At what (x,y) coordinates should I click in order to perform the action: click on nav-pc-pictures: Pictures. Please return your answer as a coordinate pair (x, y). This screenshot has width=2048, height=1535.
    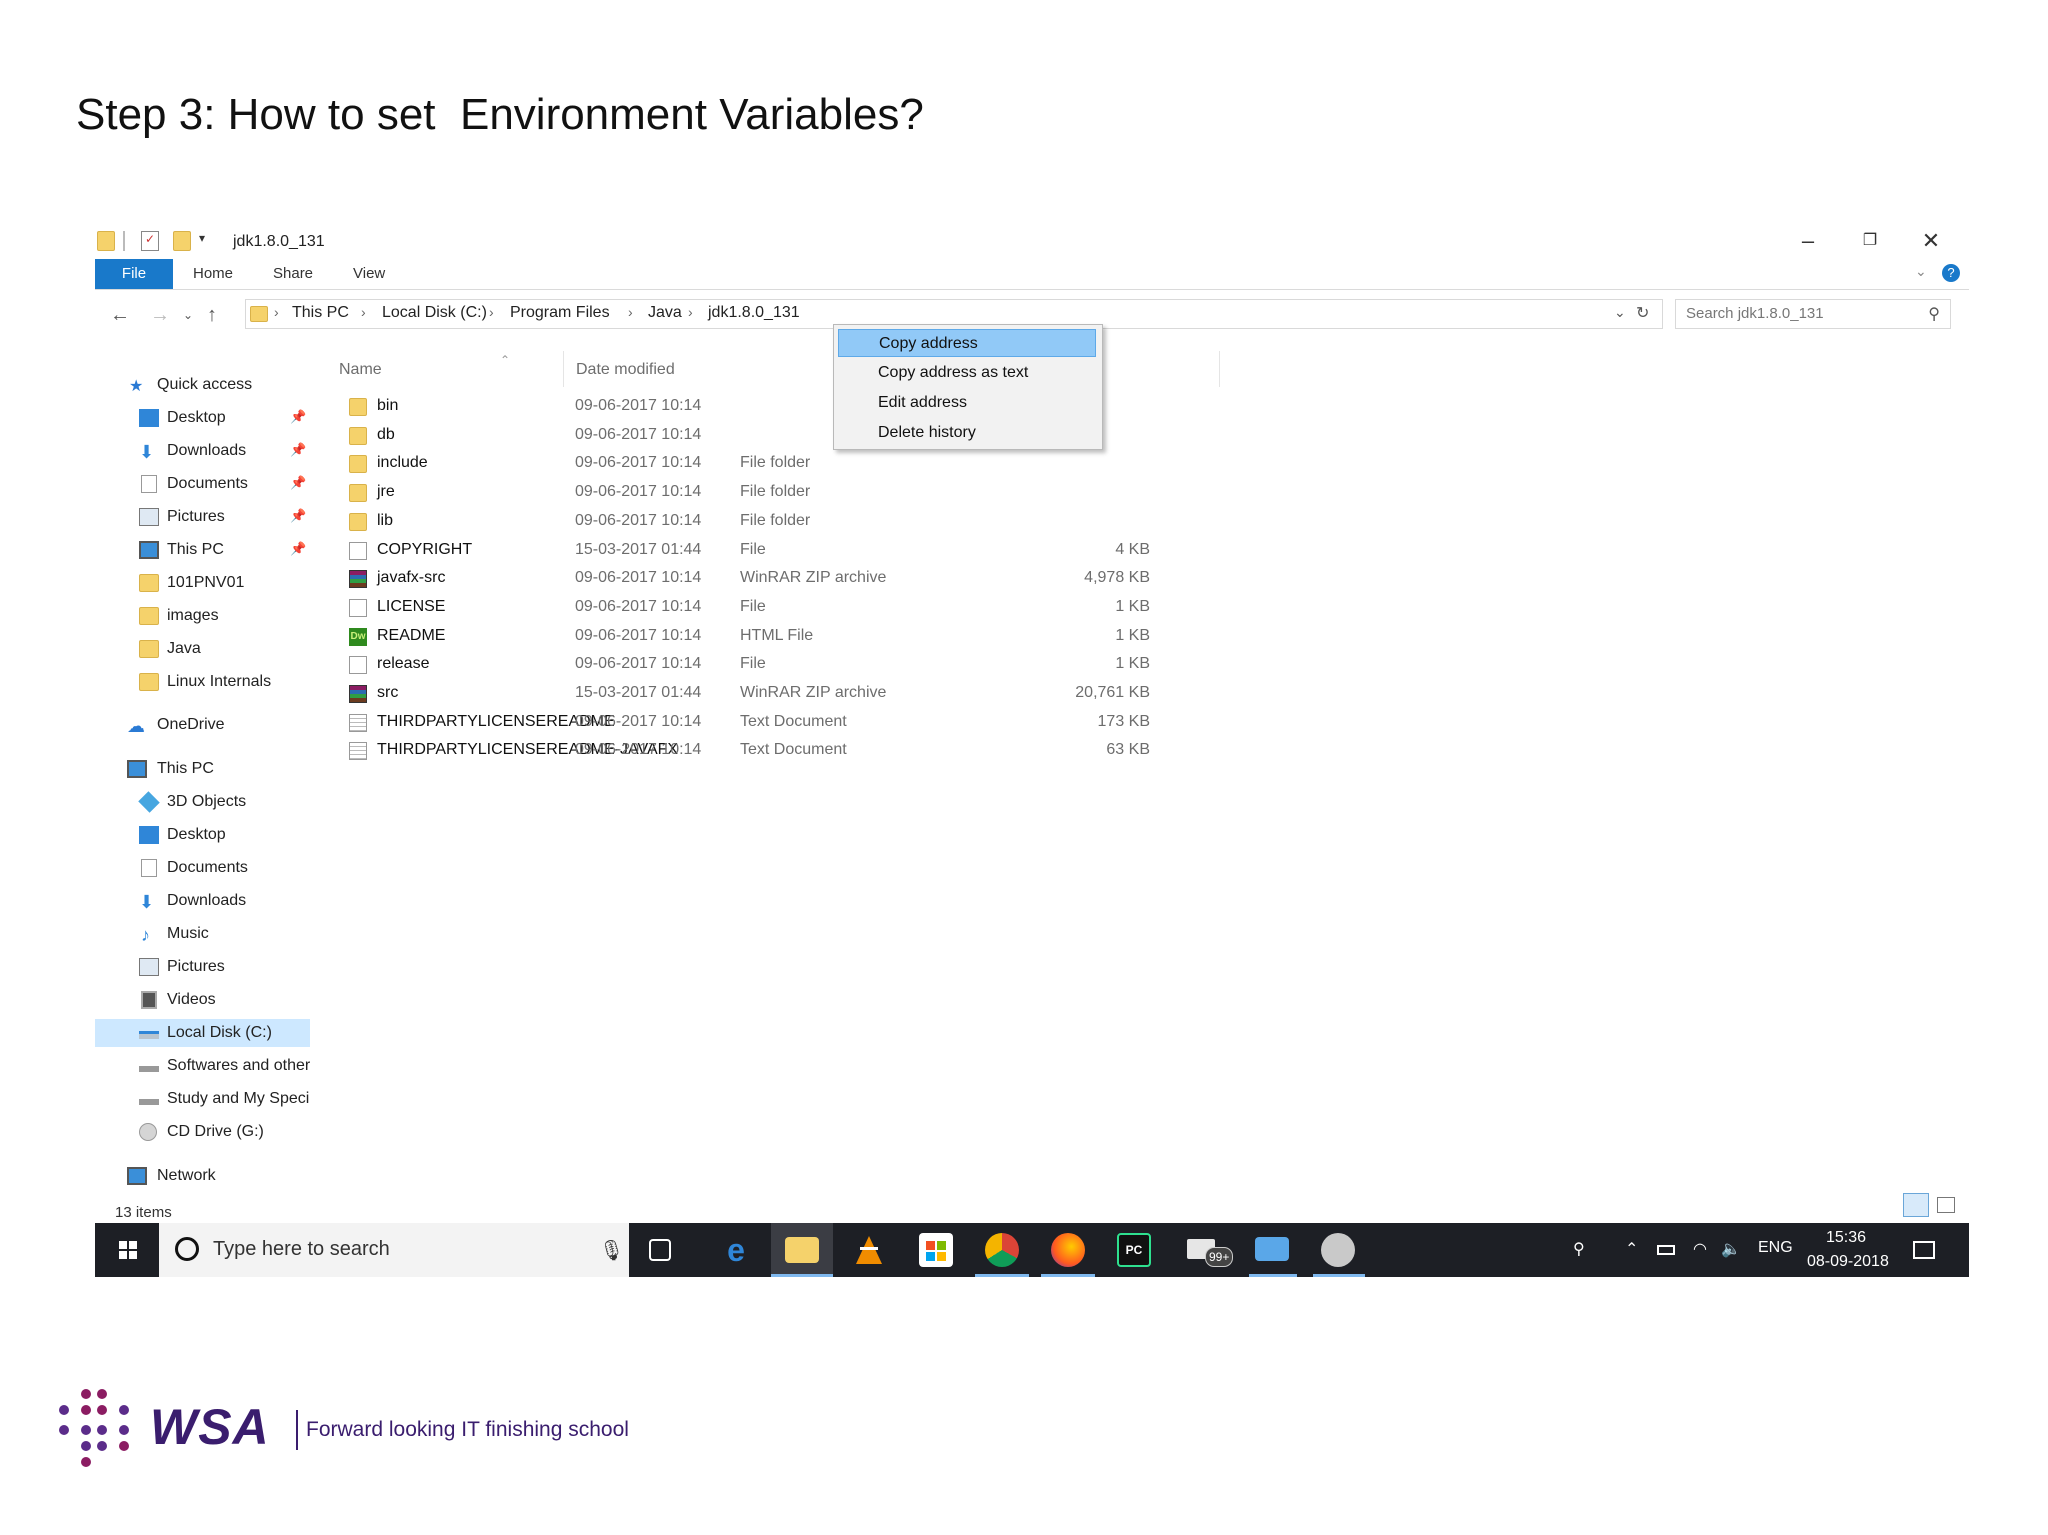
    Looking at the image, I should click on (202, 967).